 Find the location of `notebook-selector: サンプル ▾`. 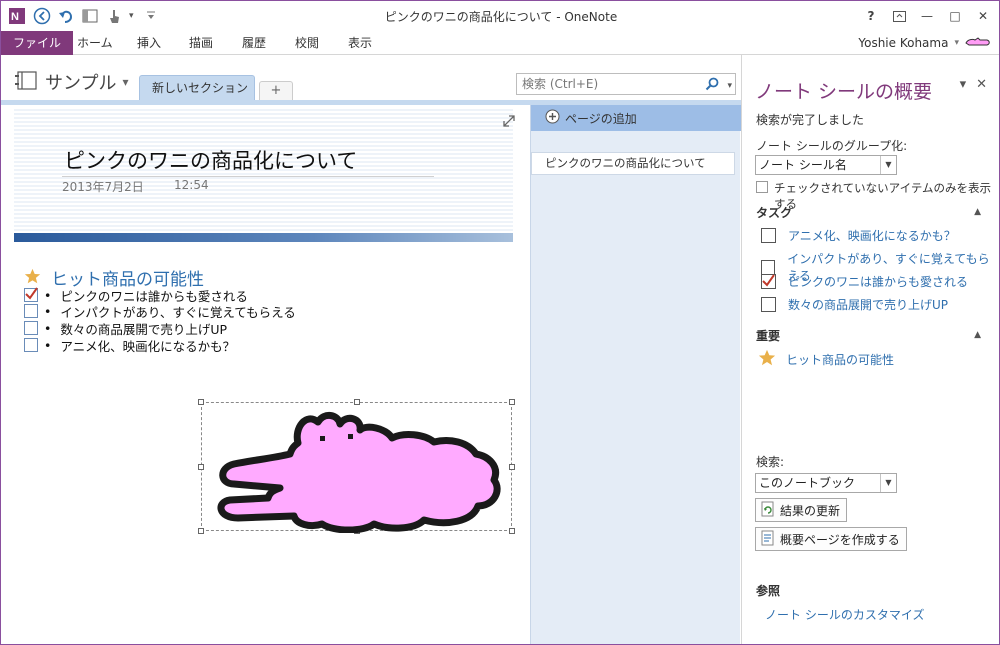

notebook-selector: サンプル ▾ is located at coordinates (72, 82).